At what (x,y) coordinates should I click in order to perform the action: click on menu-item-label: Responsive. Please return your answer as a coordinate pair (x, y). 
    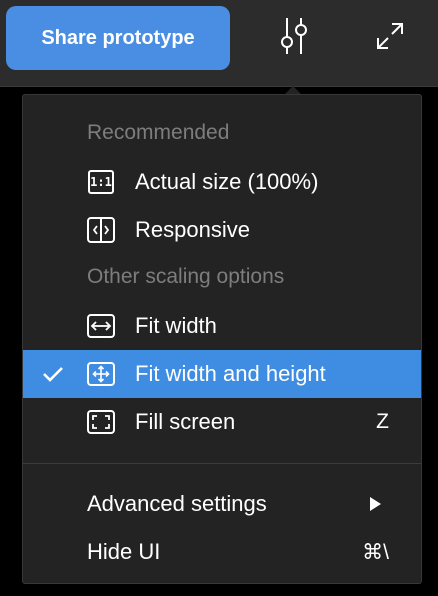
    Looking at the image, I should click on (192, 229).